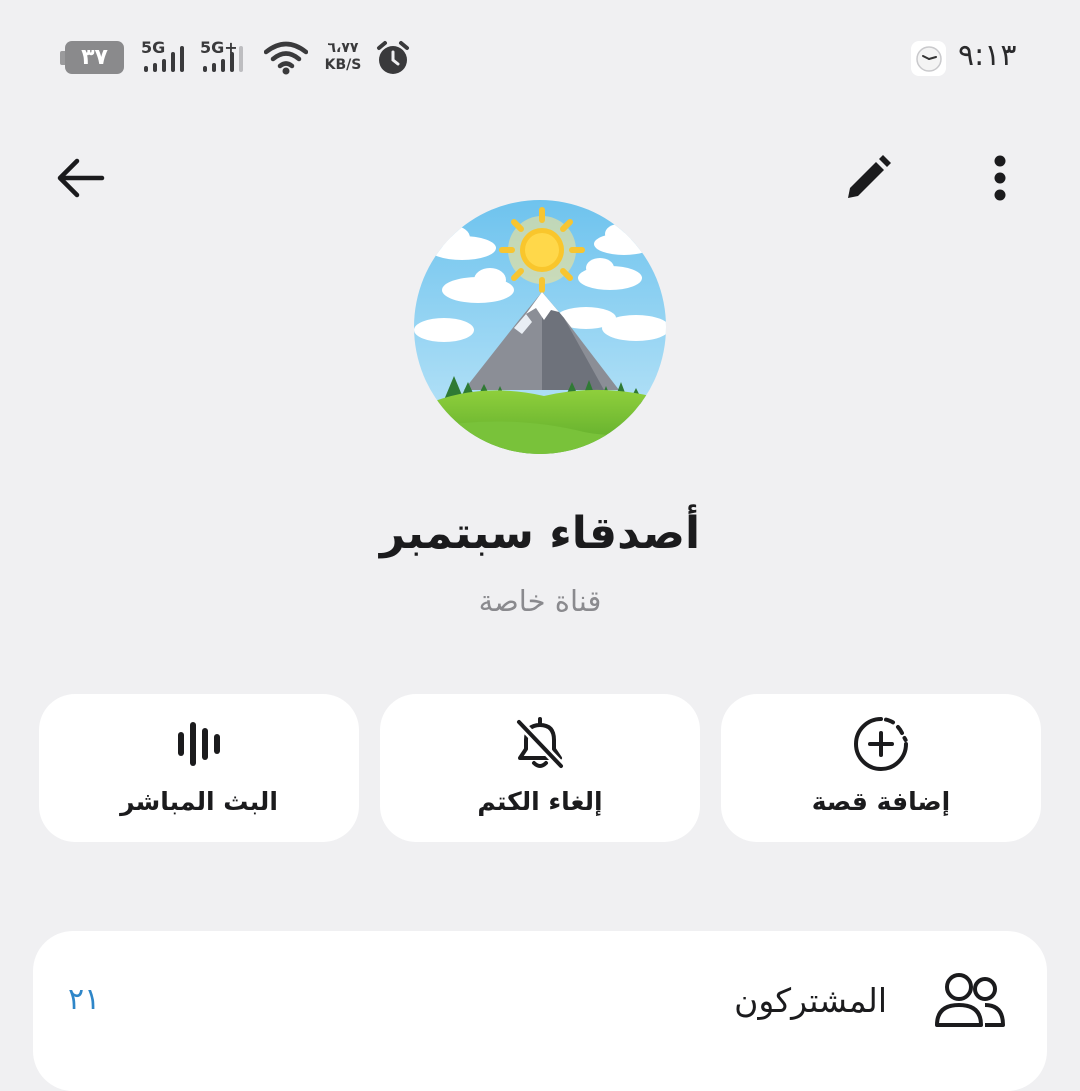 This screenshot has height=1091, width=1080. I want to click on pencil-icon, so click(869, 176).